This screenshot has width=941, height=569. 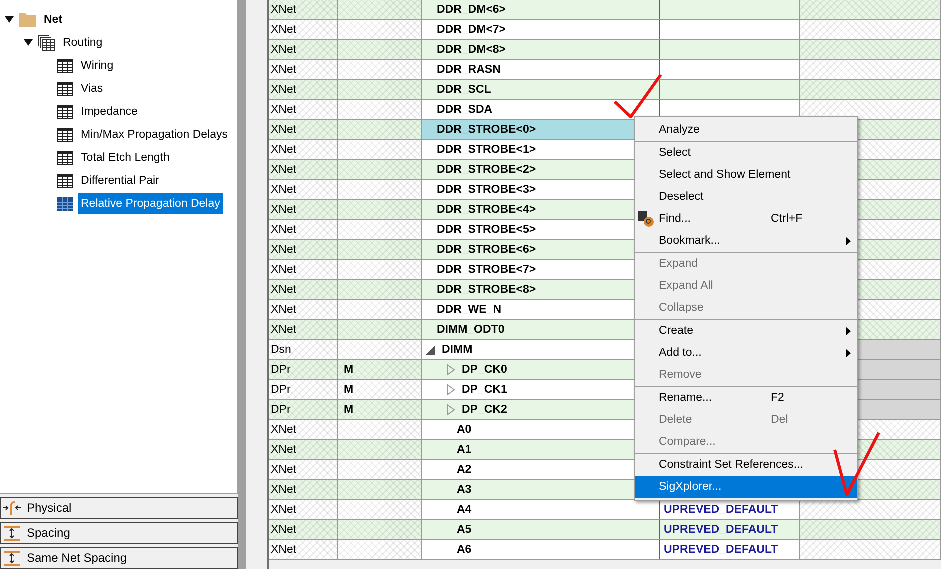 I want to click on table-cell: DDR_RASN, so click(x=541, y=69).